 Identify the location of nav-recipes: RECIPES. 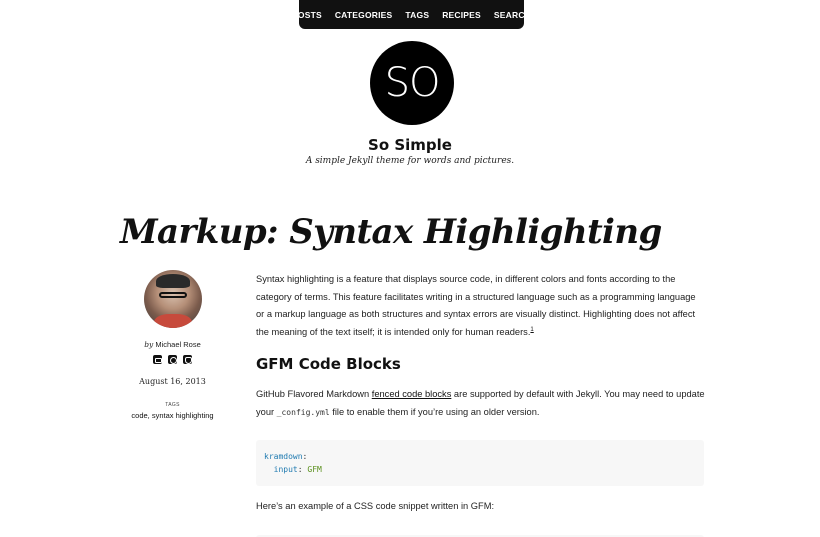
(461, 15).